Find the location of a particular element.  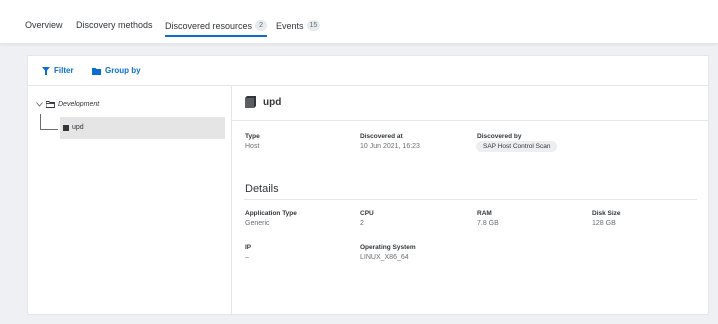

tab-overview: Overview is located at coordinates (44, 25).